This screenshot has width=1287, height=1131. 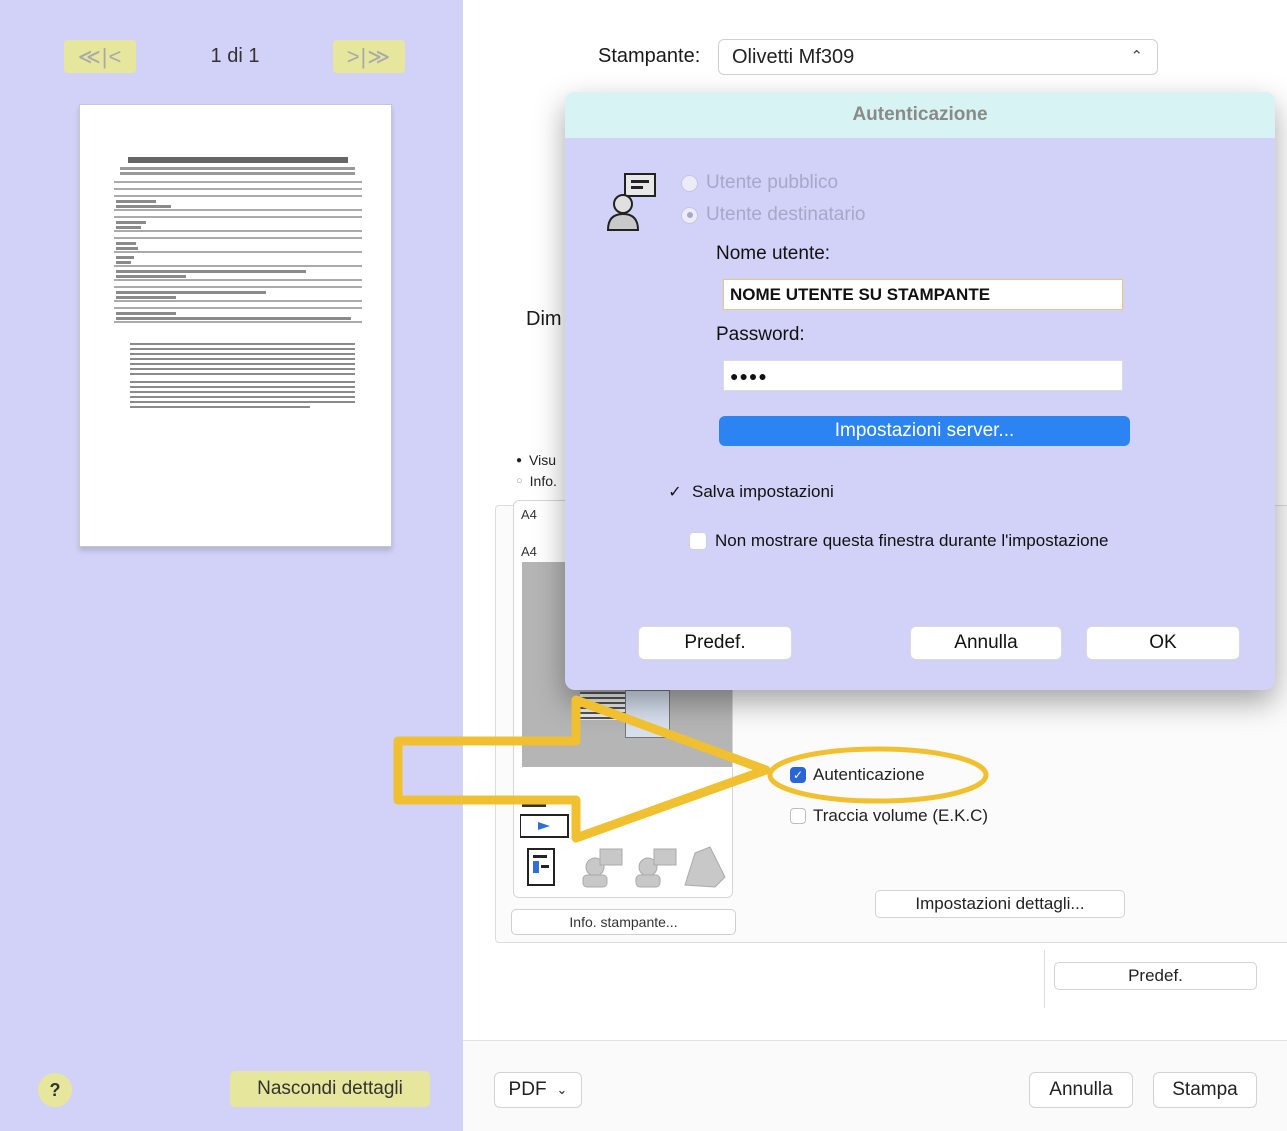 What do you see at coordinates (875, 1085) in the screenshot?
I see `print-dialog-bottom-bar: PDF ⌄ Annulla Stampa` at bounding box center [875, 1085].